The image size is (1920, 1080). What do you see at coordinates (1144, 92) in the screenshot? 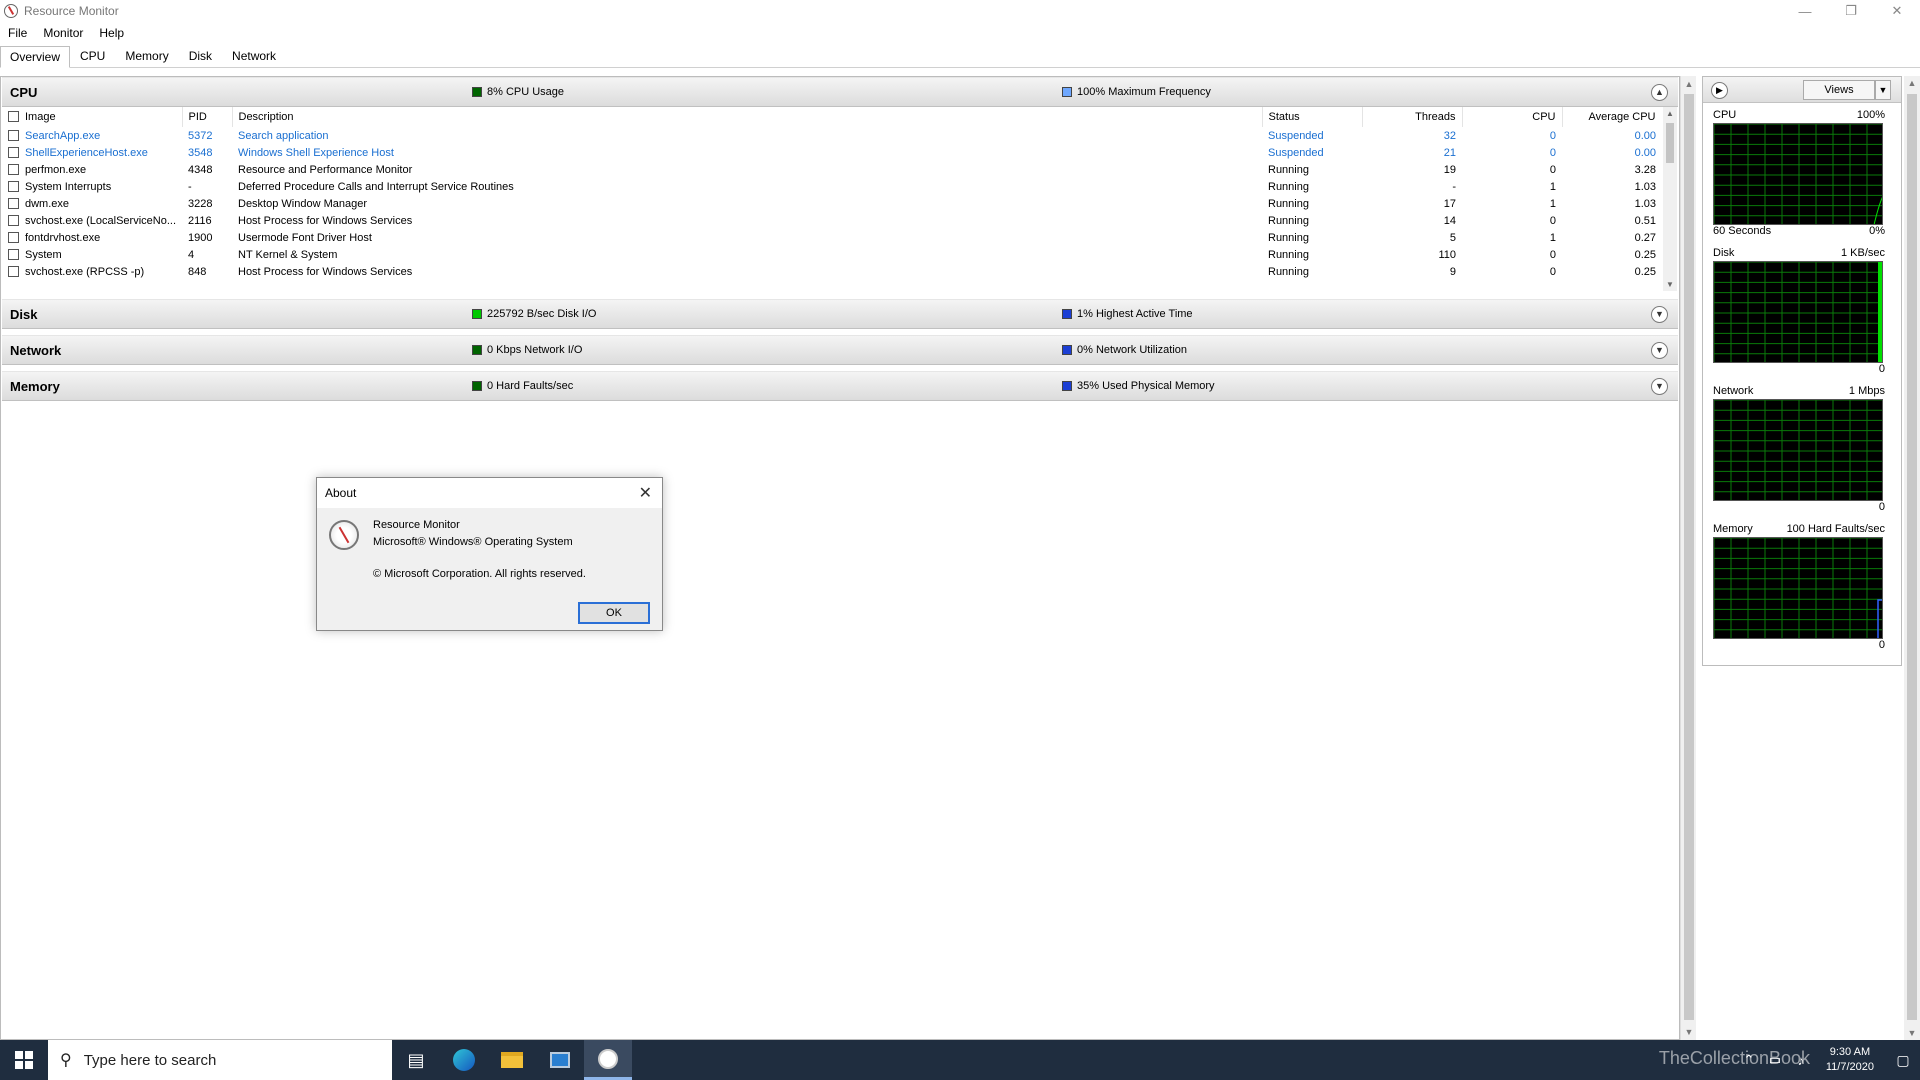
I see `cpu-frequency-text: 100% Maximum Frequency` at bounding box center [1144, 92].